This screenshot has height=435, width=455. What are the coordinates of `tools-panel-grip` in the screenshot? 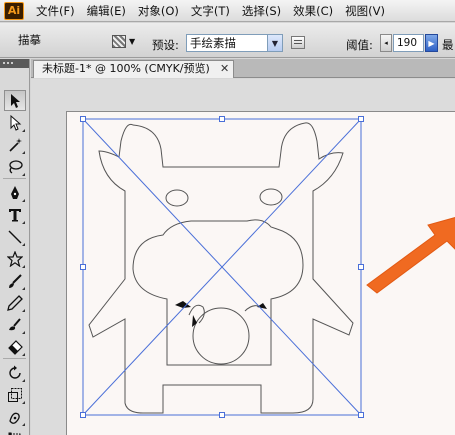 It's located at (14, 63).